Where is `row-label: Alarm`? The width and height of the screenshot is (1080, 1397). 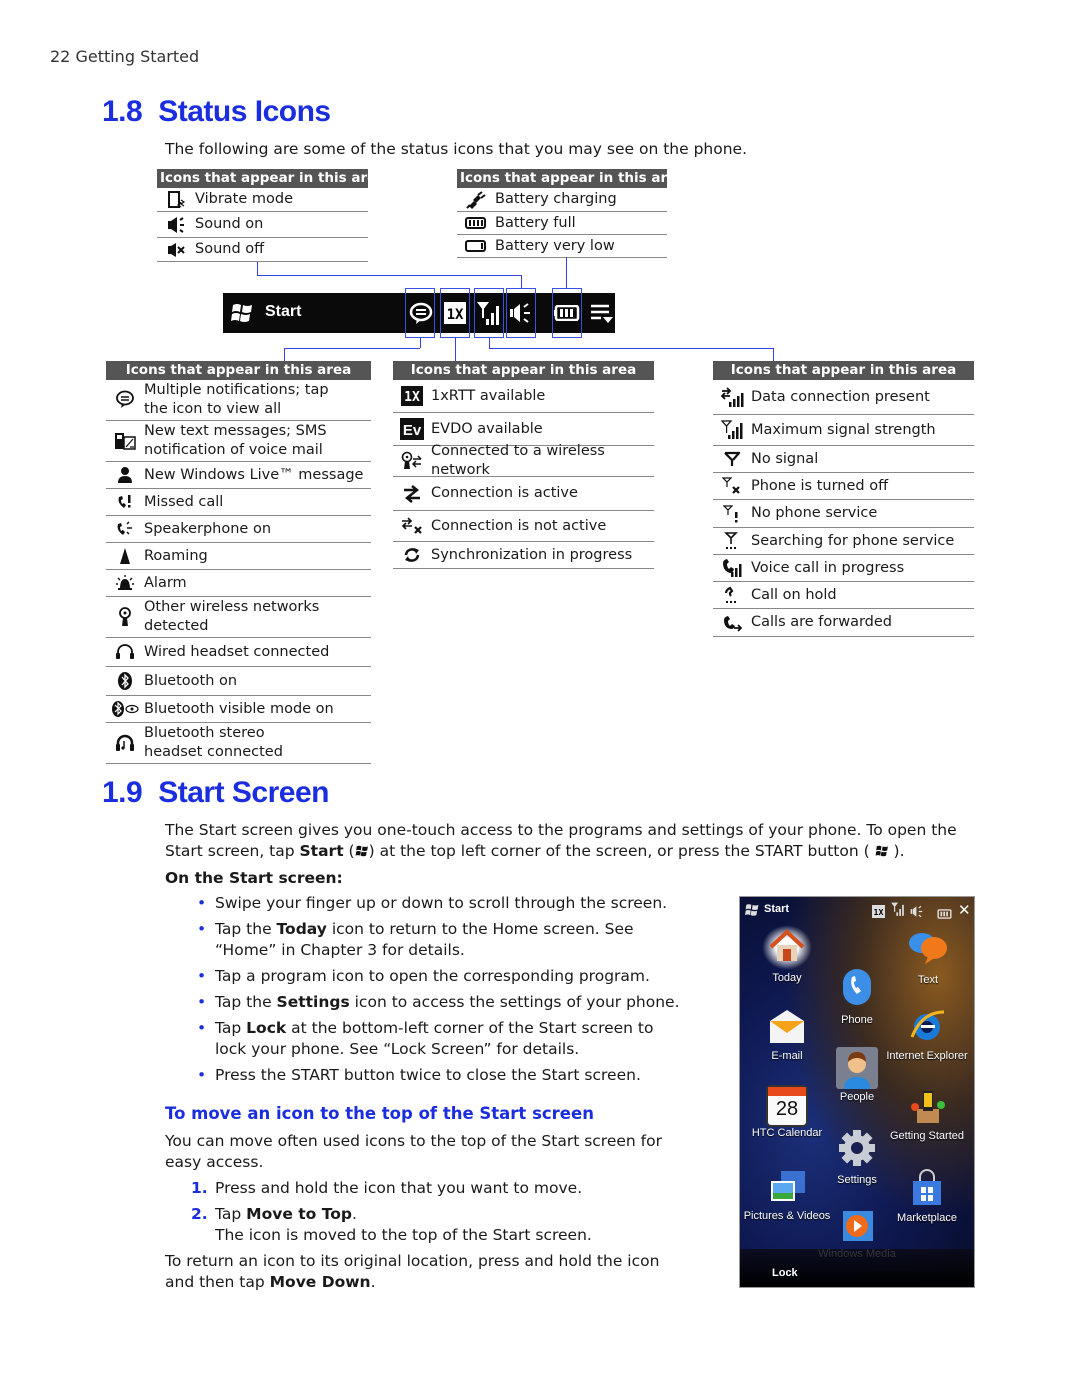 row-label: Alarm is located at coordinates (165, 582).